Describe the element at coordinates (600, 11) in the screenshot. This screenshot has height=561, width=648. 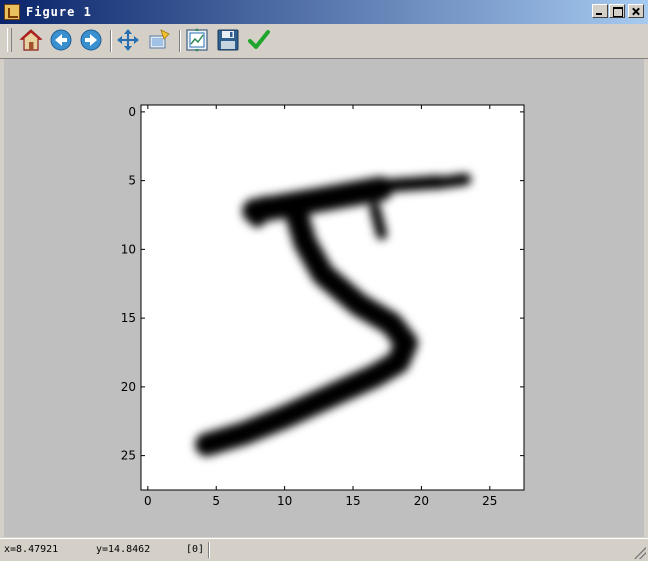
I see `minimize-button` at that location.